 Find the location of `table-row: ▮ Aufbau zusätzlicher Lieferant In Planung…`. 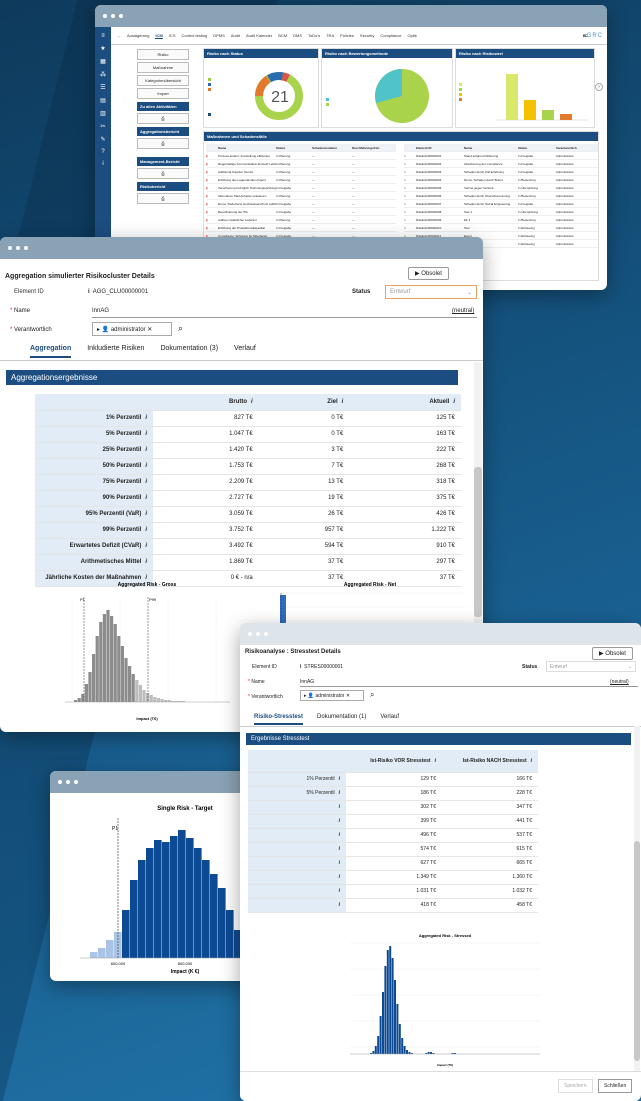

table-row: ▮ Aufbau zusätzlicher Lieferant In Planung… is located at coordinates (301, 220).